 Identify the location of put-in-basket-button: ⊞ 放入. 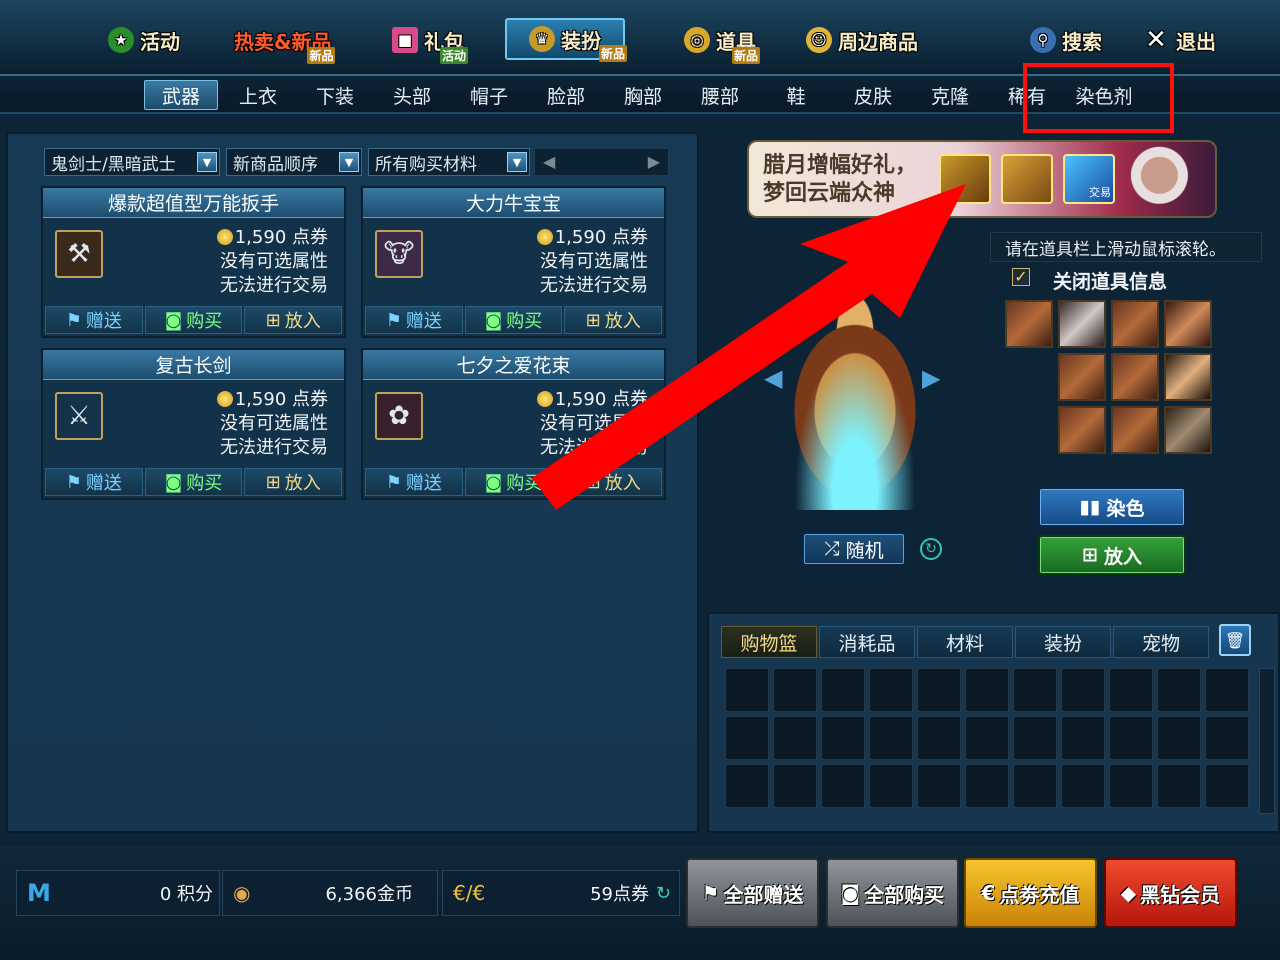
(1112, 555).